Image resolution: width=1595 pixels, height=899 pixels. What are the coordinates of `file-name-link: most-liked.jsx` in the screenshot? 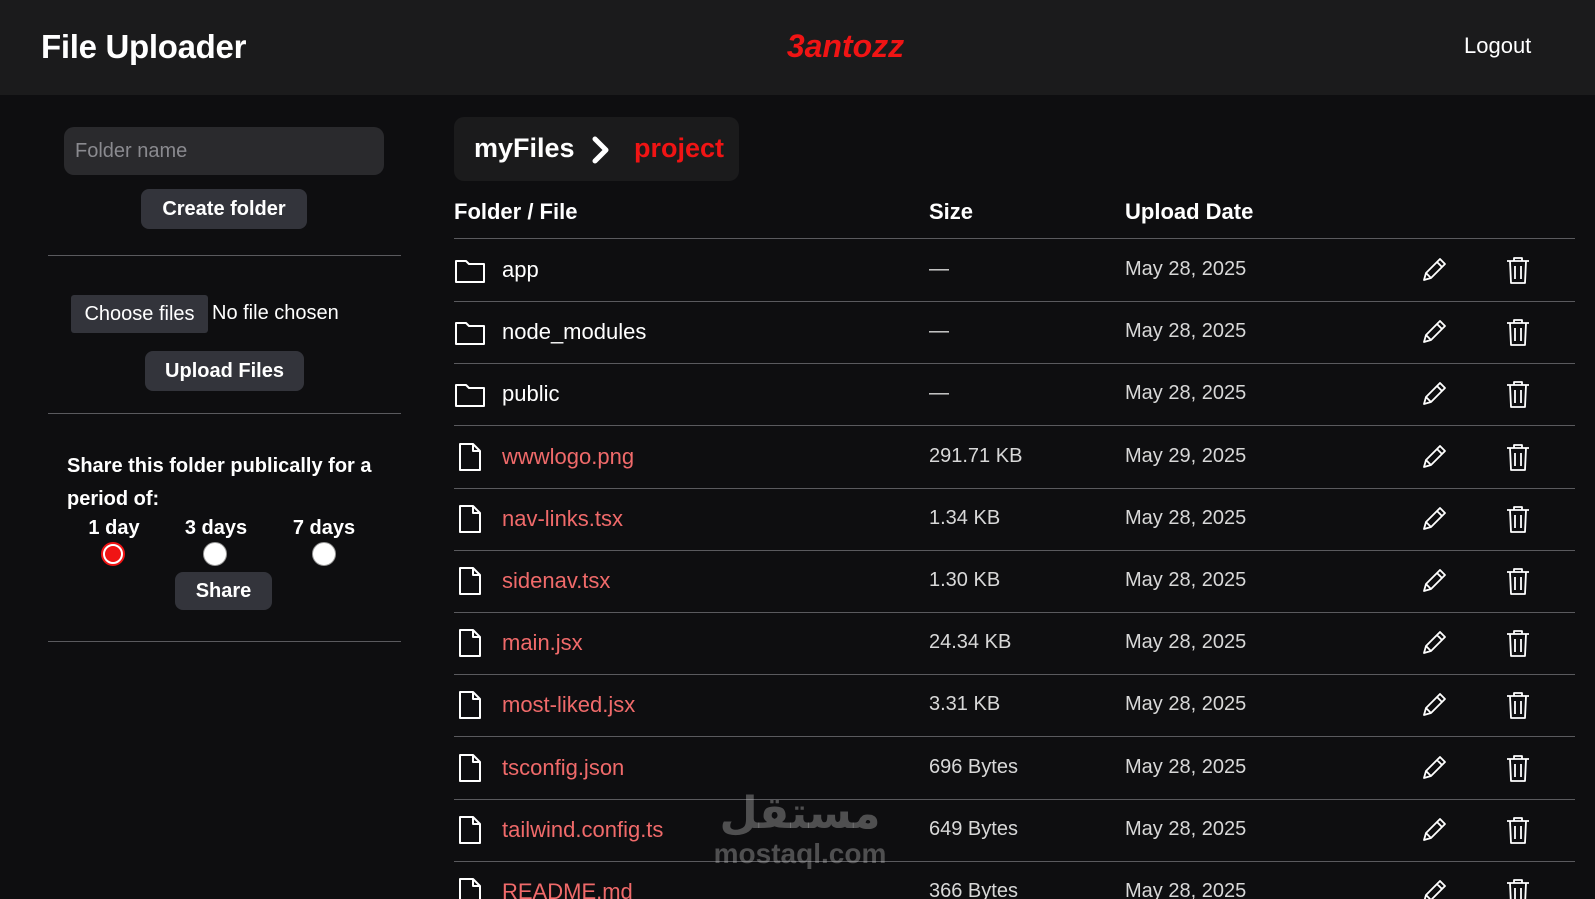 It's located at (568, 705).